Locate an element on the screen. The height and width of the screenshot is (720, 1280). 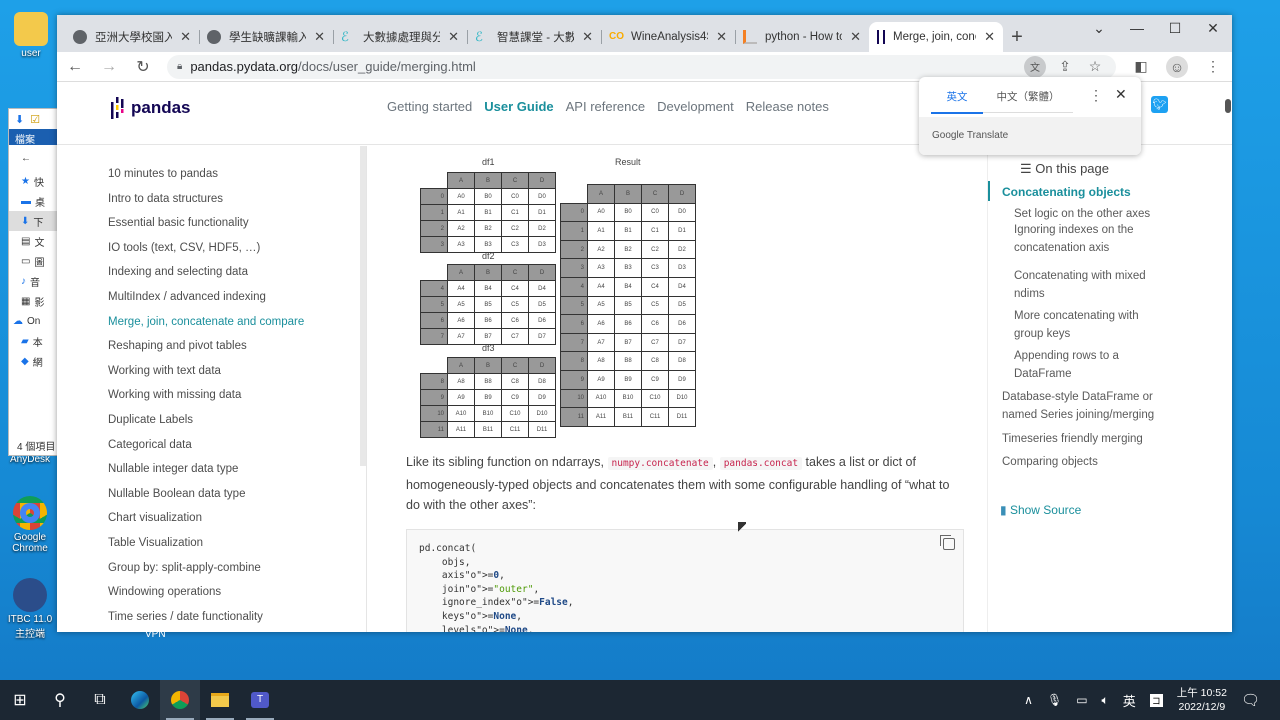
ime-indicator: 英 is located at coordinates (1129, 700).